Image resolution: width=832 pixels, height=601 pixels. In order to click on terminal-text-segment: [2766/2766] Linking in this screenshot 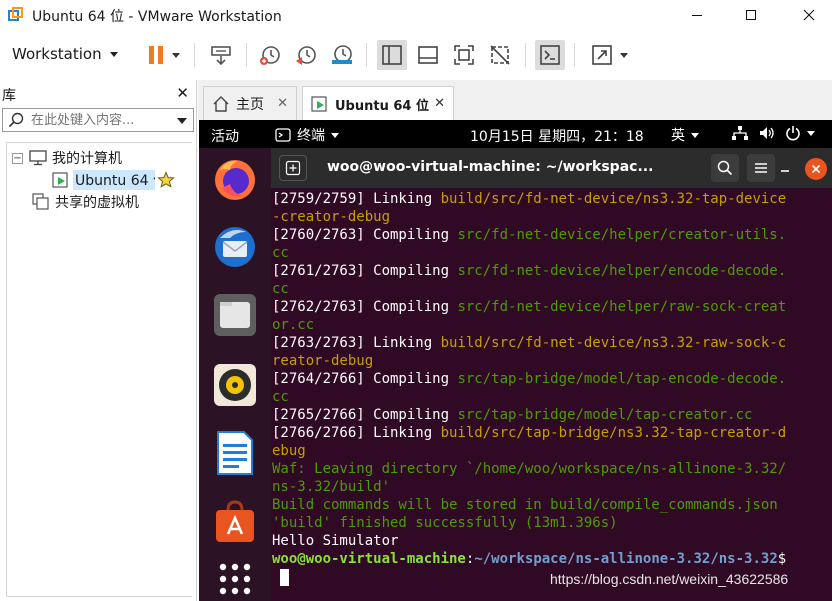, I will do `click(356, 433)`.